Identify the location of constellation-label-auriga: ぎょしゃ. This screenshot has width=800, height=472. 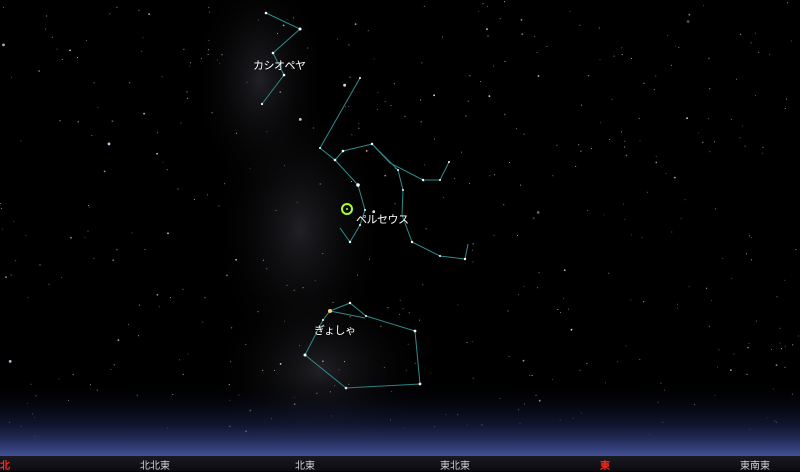
(335, 330).